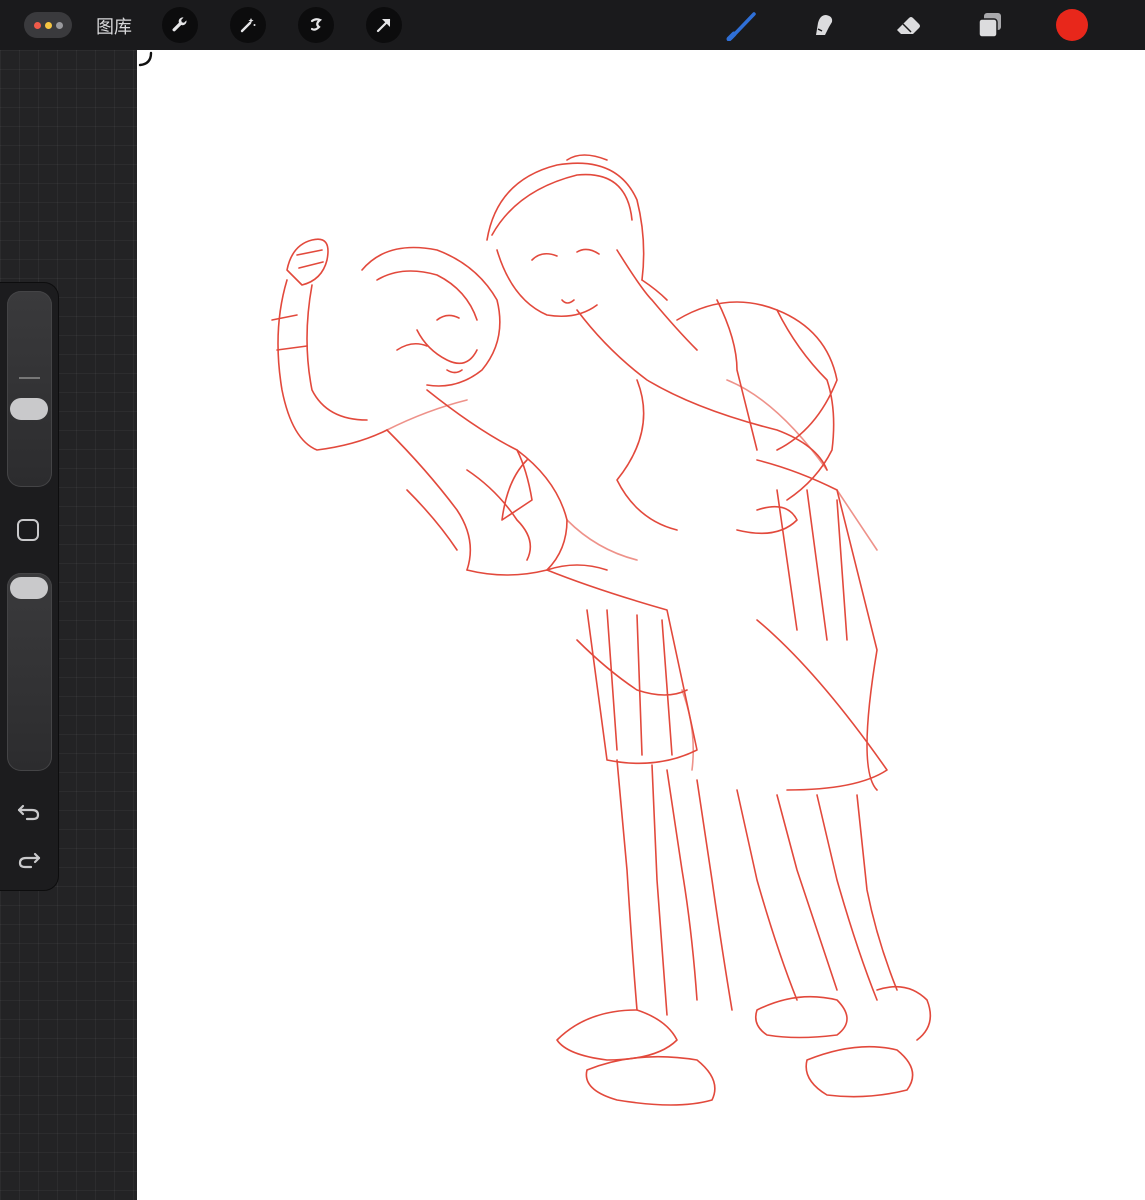  What do you see at coordinates (248, 25) in the screenshot?
I see `magic-wand-icon` at bounding box center [248, 25].